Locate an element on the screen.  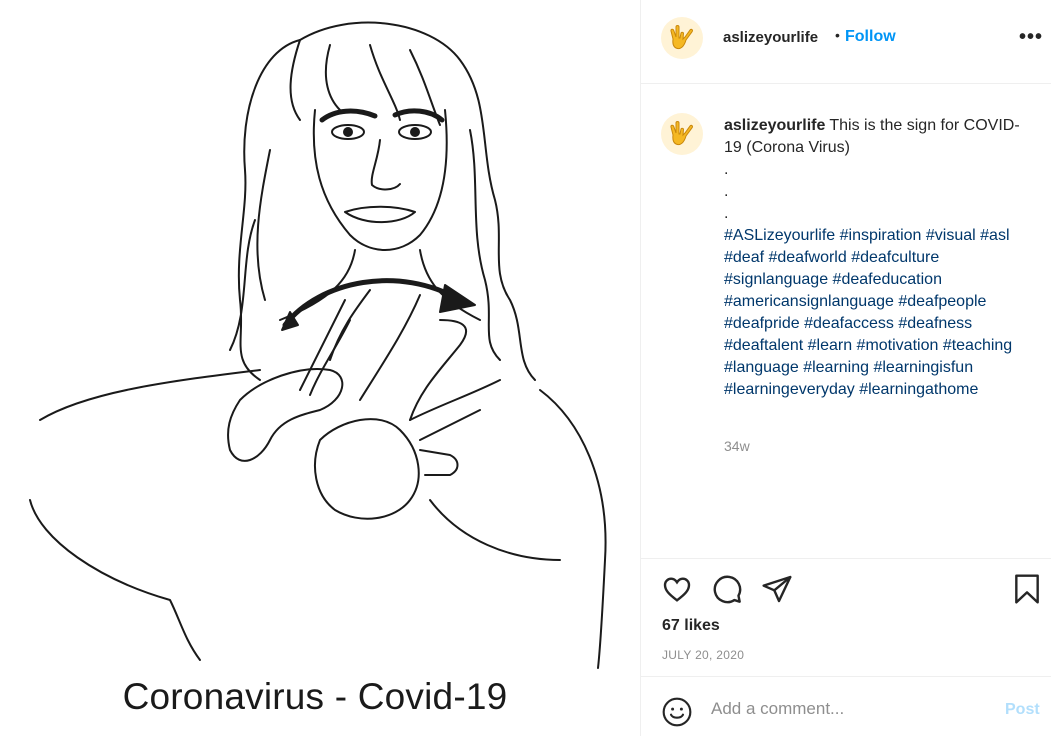
comment-icon is located at coordinates (727, 591).